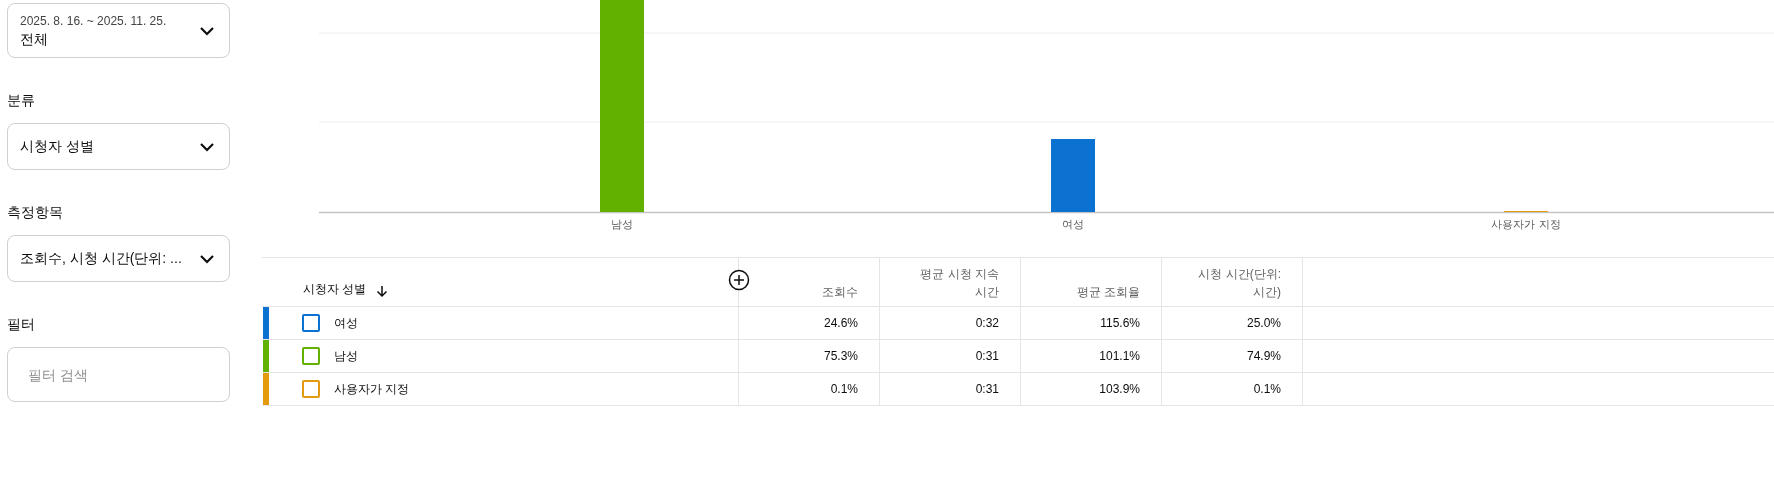  I want to click on table-cell-text: 74.9%, so click(1263, 356).